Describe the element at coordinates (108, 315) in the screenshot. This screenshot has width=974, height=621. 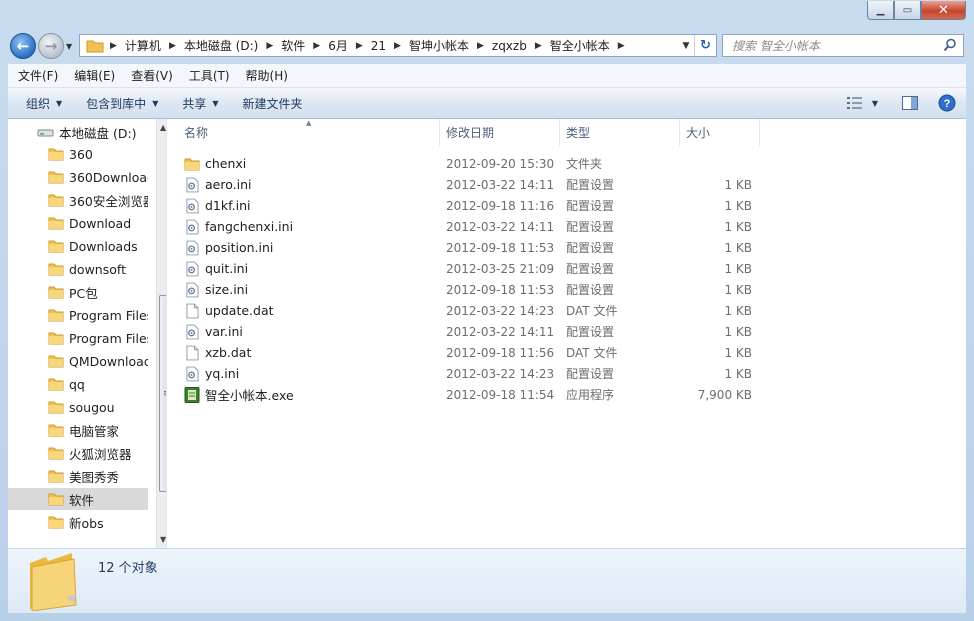
I see `sidebar-item-label: Program Files` at that location.